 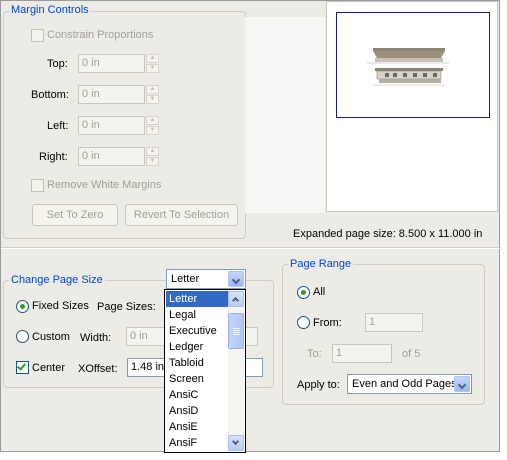 I want to click on custom-radio, so click(x=22, y=336).